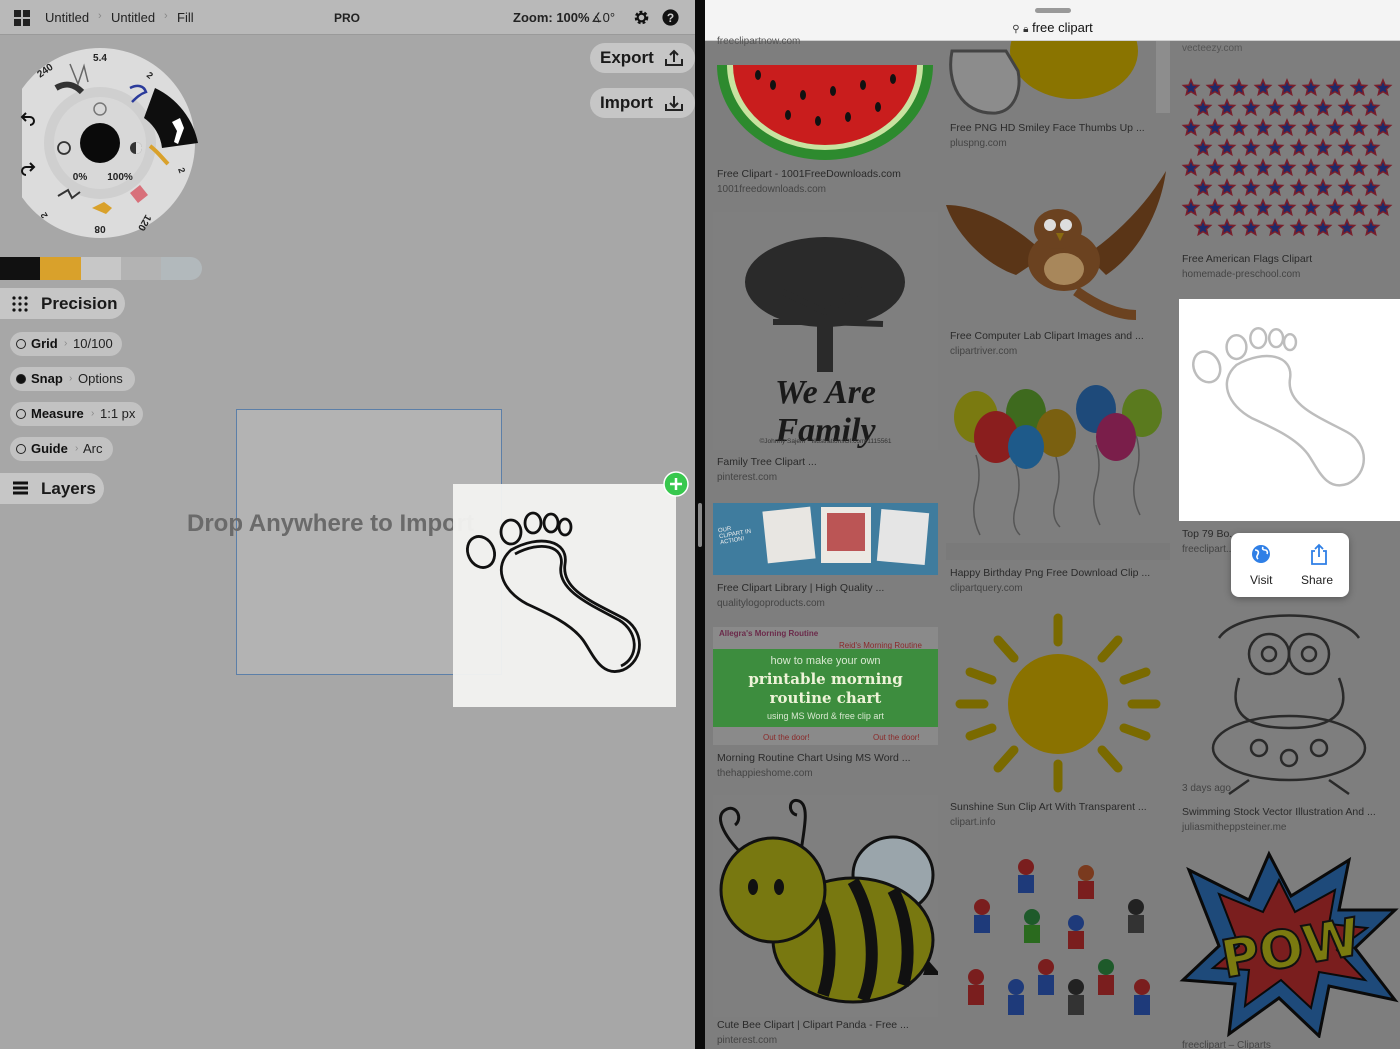 The height and width of the screenshot is (1049, 1400). I want to click on result-source: thehappieshome.com, so click(765, 773).